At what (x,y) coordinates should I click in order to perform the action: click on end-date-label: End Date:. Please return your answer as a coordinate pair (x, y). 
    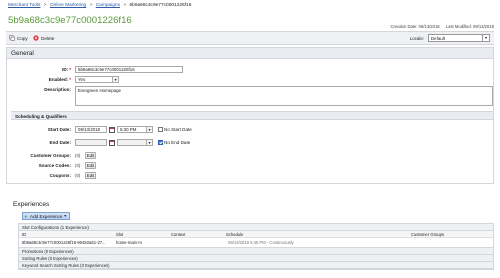
    Looking at the image, I should click on (60, 142).